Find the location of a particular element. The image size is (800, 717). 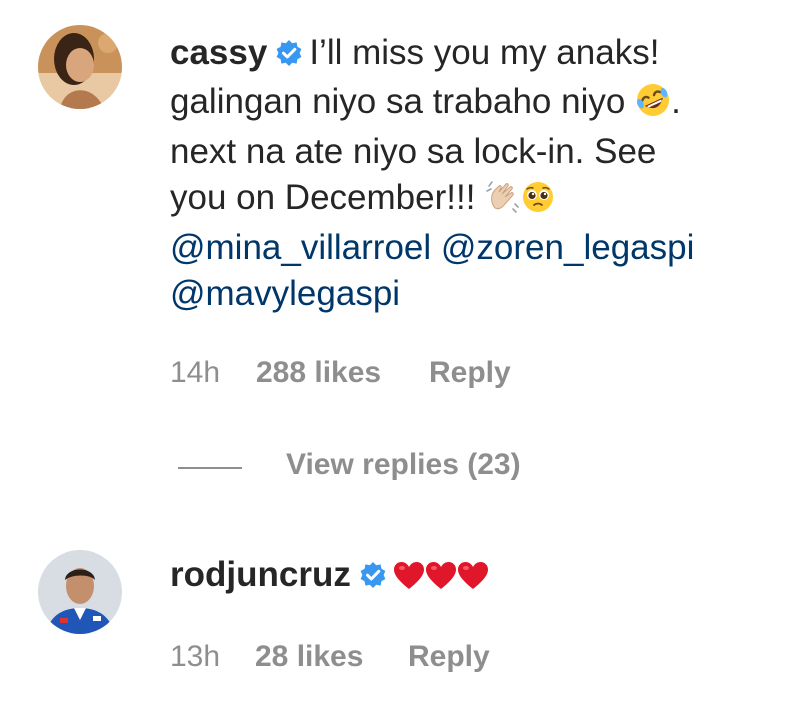

comment-line-1: I’ll miss you my anaks! is located at coordinates (484, 52).